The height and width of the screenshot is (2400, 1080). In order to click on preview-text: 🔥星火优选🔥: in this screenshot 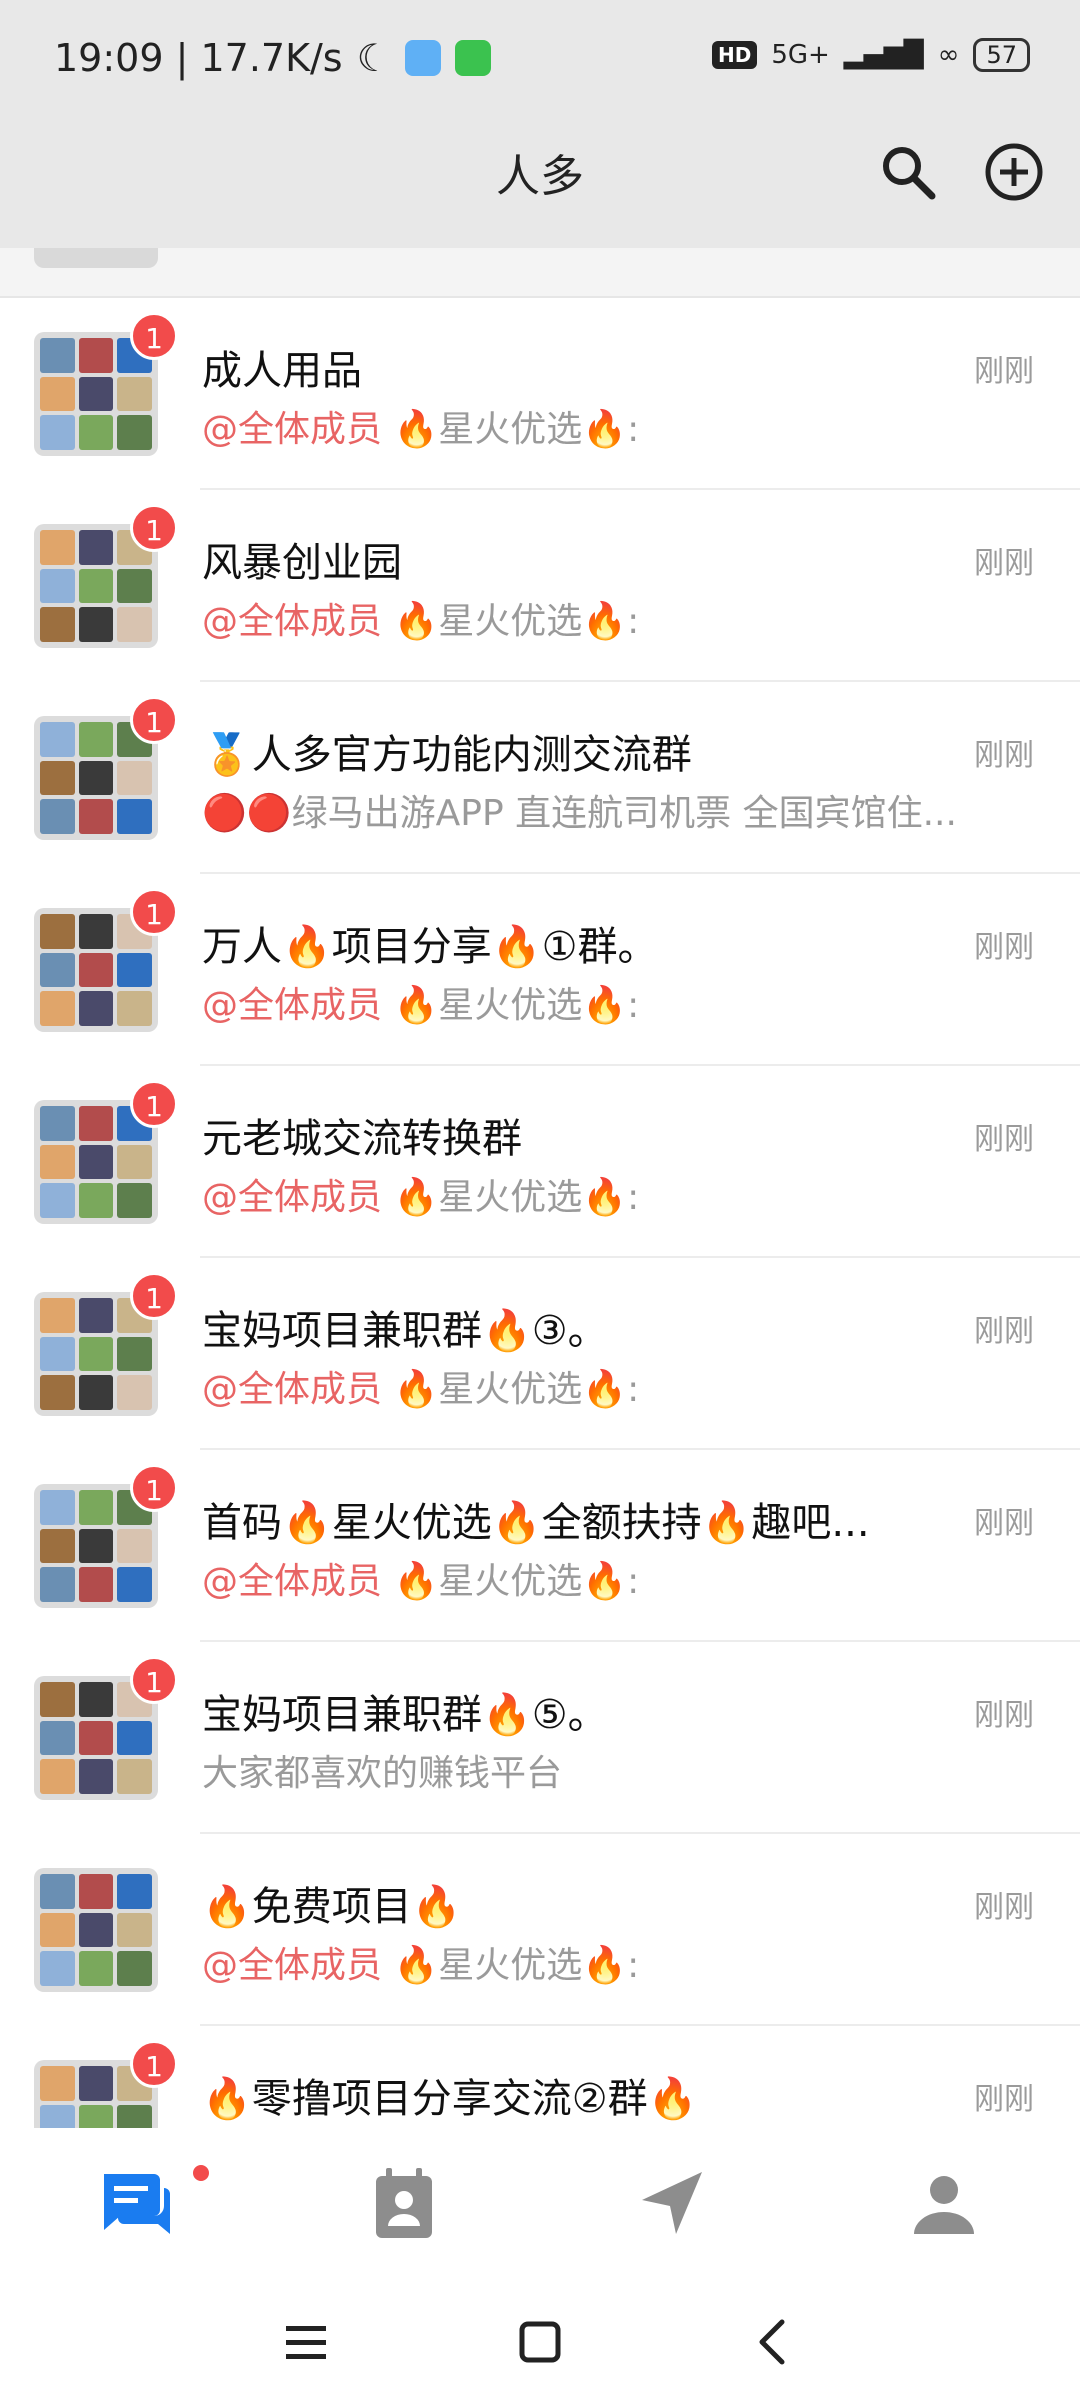, I will do `click(516, 1581)`.